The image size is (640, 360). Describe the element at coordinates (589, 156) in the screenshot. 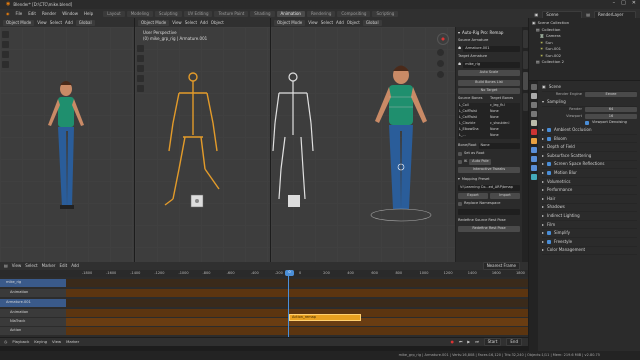

I see `properties-section: ▸ Subsurface Scattering` at that location.